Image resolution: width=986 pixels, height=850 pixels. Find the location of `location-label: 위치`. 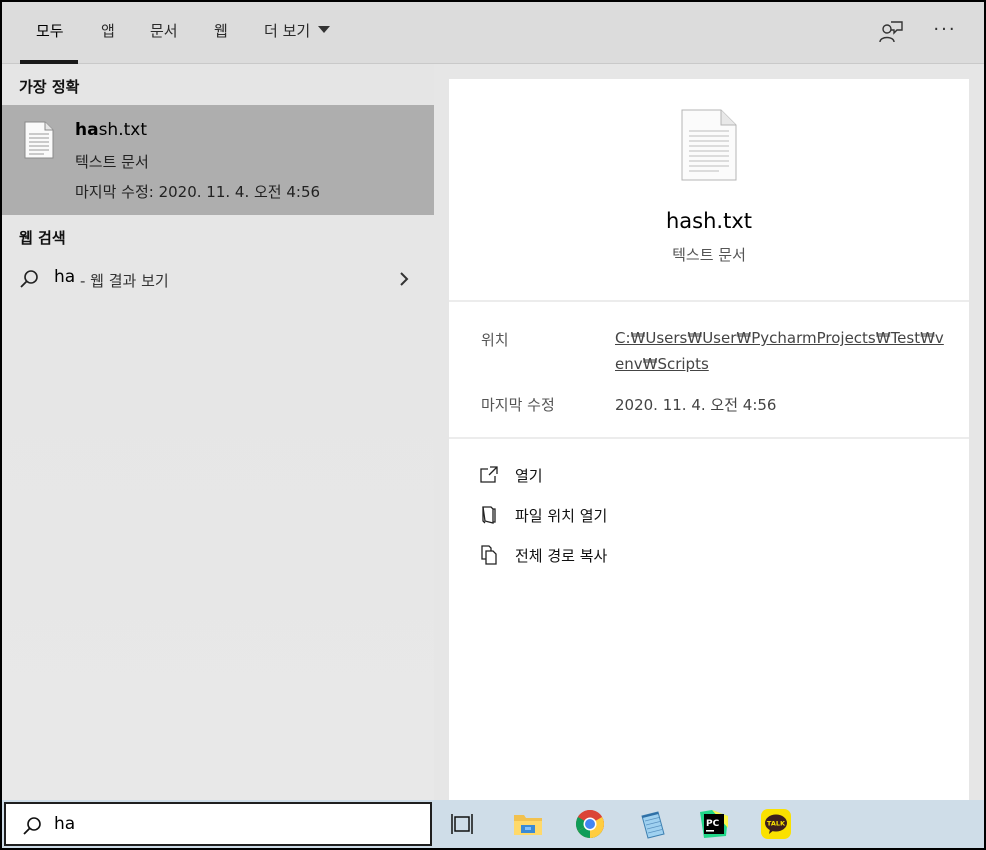

location-label: 위치 is located at coordinates (495, 340).